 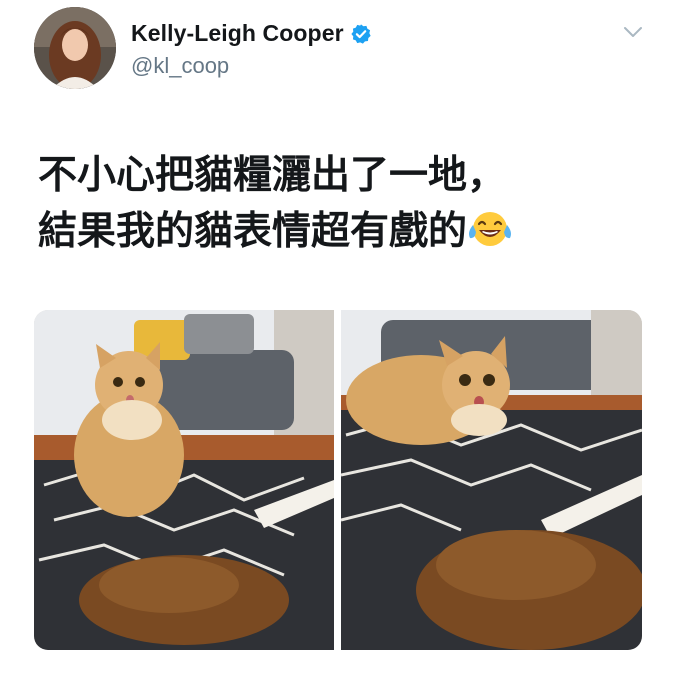 What do you see at coordinates (490, 228) in the screenshot?
I see `tears-of-joy-emoji-icon` at bounding box center [490, 228].